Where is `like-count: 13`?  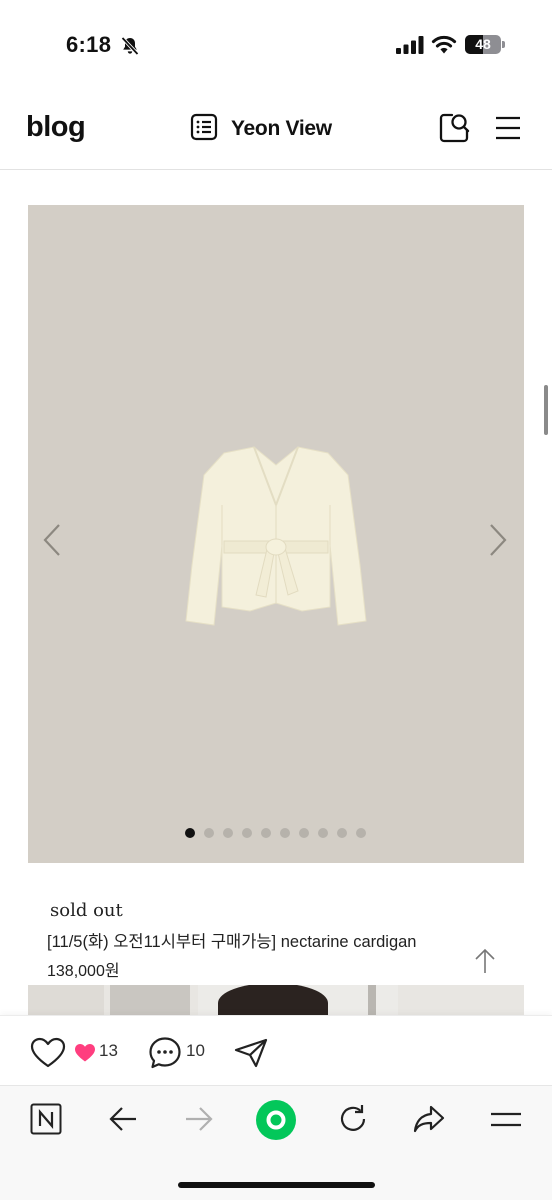 like-count: 13 is located at coordinates (108, 1050).